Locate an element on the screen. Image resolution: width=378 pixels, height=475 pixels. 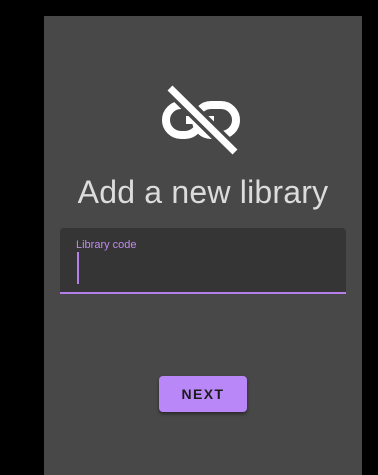
library-code-input is located at coordinates (205, 267).